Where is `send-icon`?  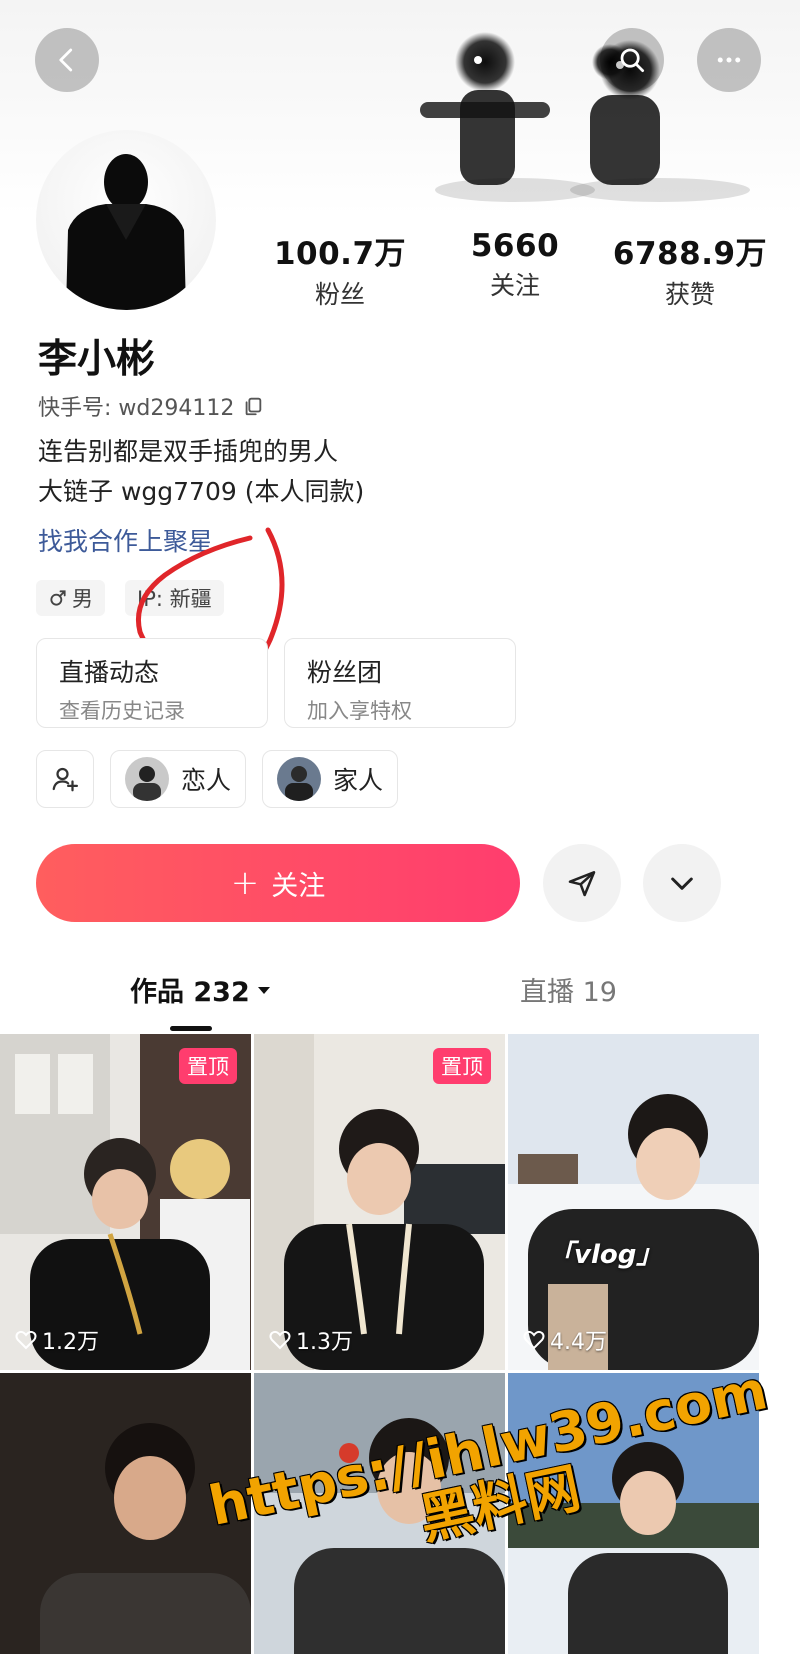 send-icon is located at coordinates (582, 884).